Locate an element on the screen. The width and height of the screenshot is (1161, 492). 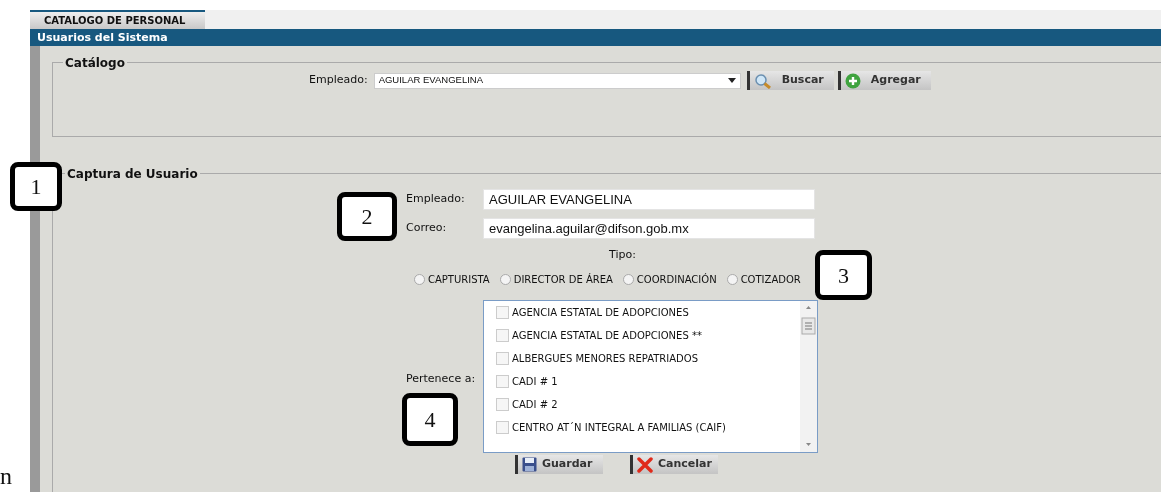
callout-number: 2 is located at coordinates (367, 216).